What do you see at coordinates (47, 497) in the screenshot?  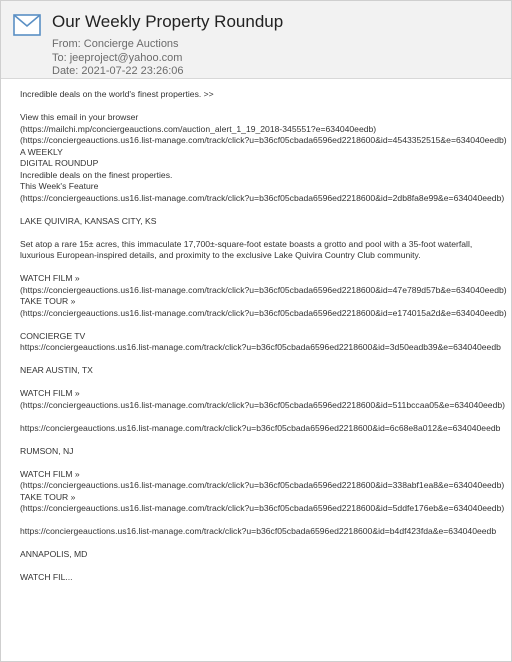 I see `take-tour-link-3: TAKE TOUR »` at bounding box center [47, 497].